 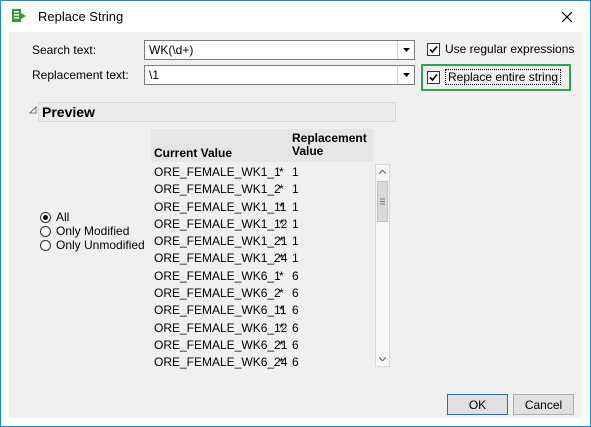 I want to click on table-row: ORE_FEMALE_WK1_24 * 1, so click(x=262, y=258).